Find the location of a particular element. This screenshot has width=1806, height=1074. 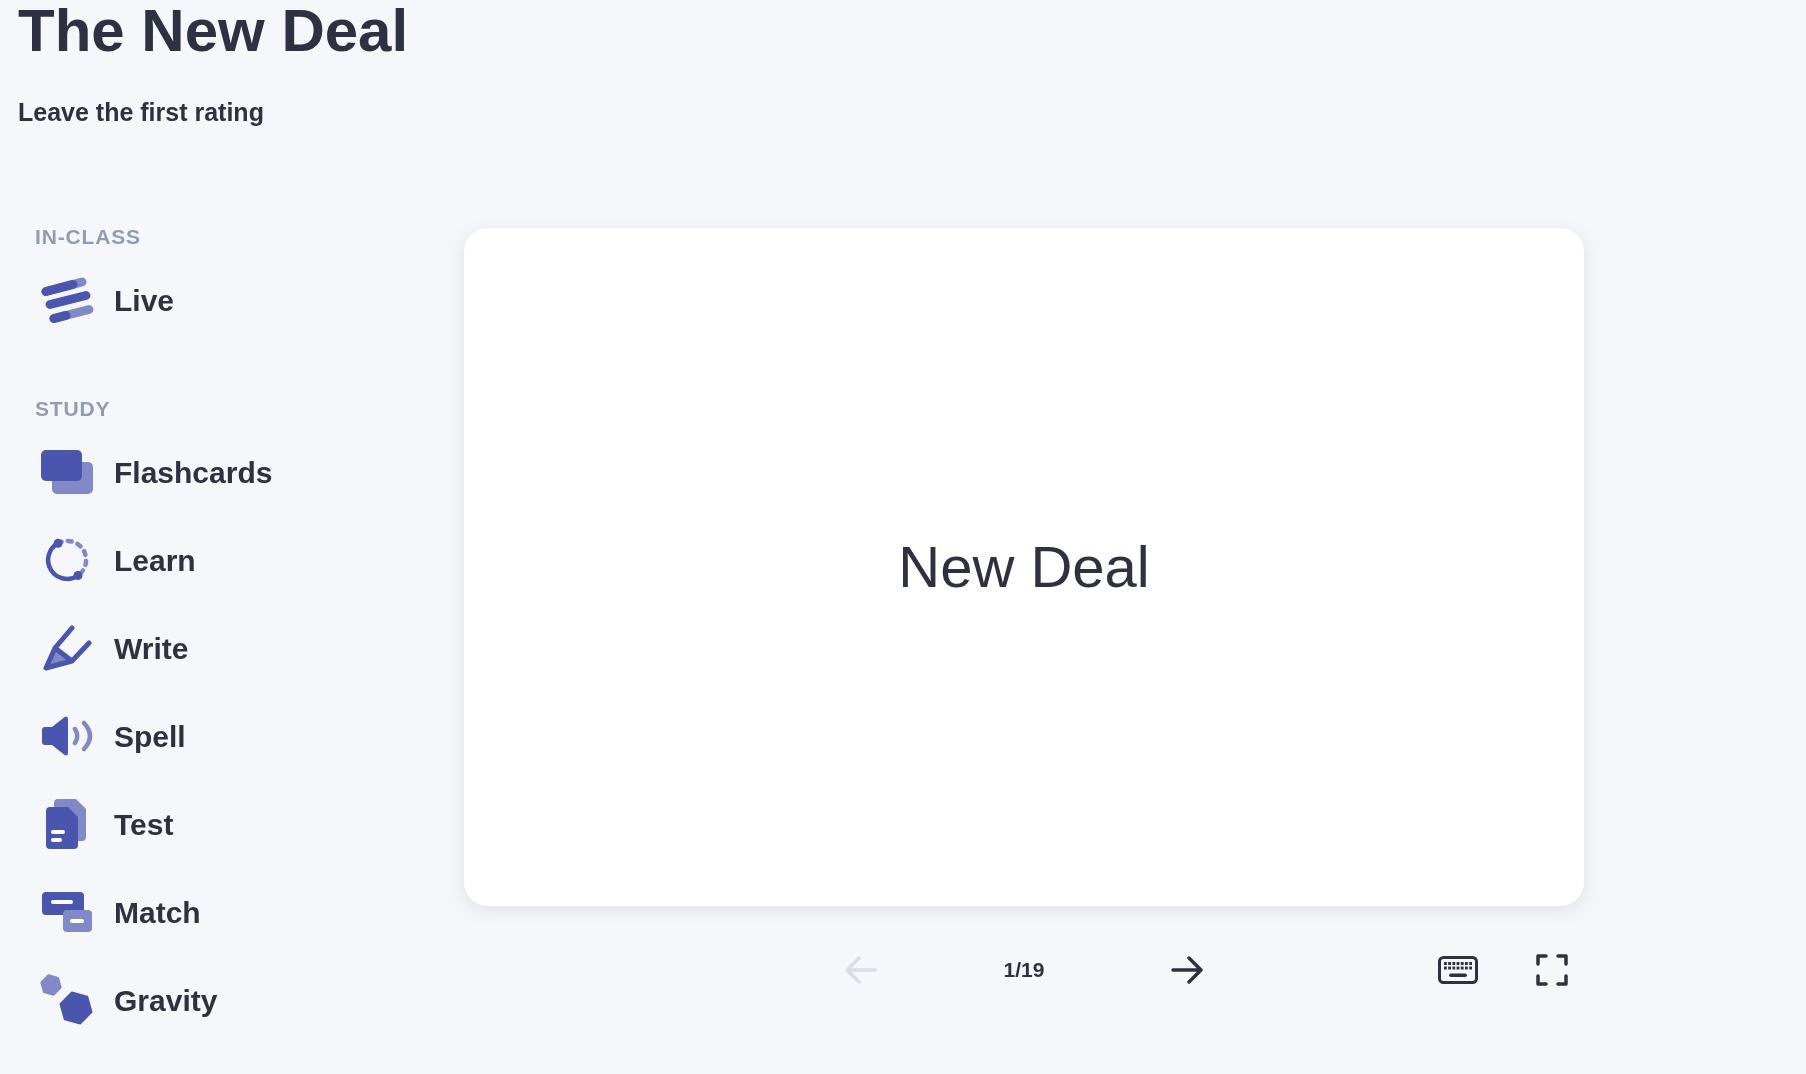

sidebar-link: Live is located at coordinates (108, 300).